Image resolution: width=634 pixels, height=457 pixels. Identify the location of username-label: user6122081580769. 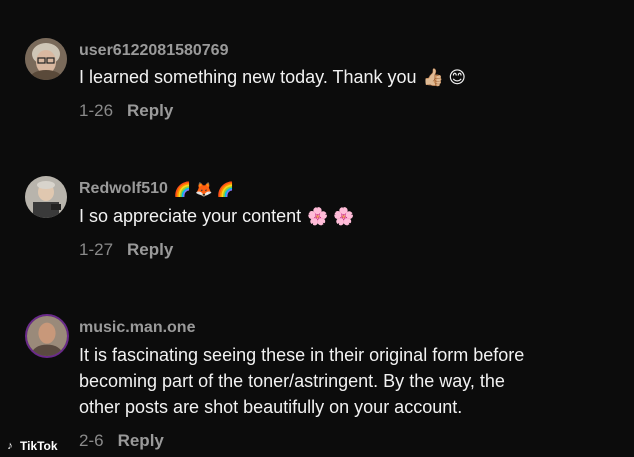
(153, 51).